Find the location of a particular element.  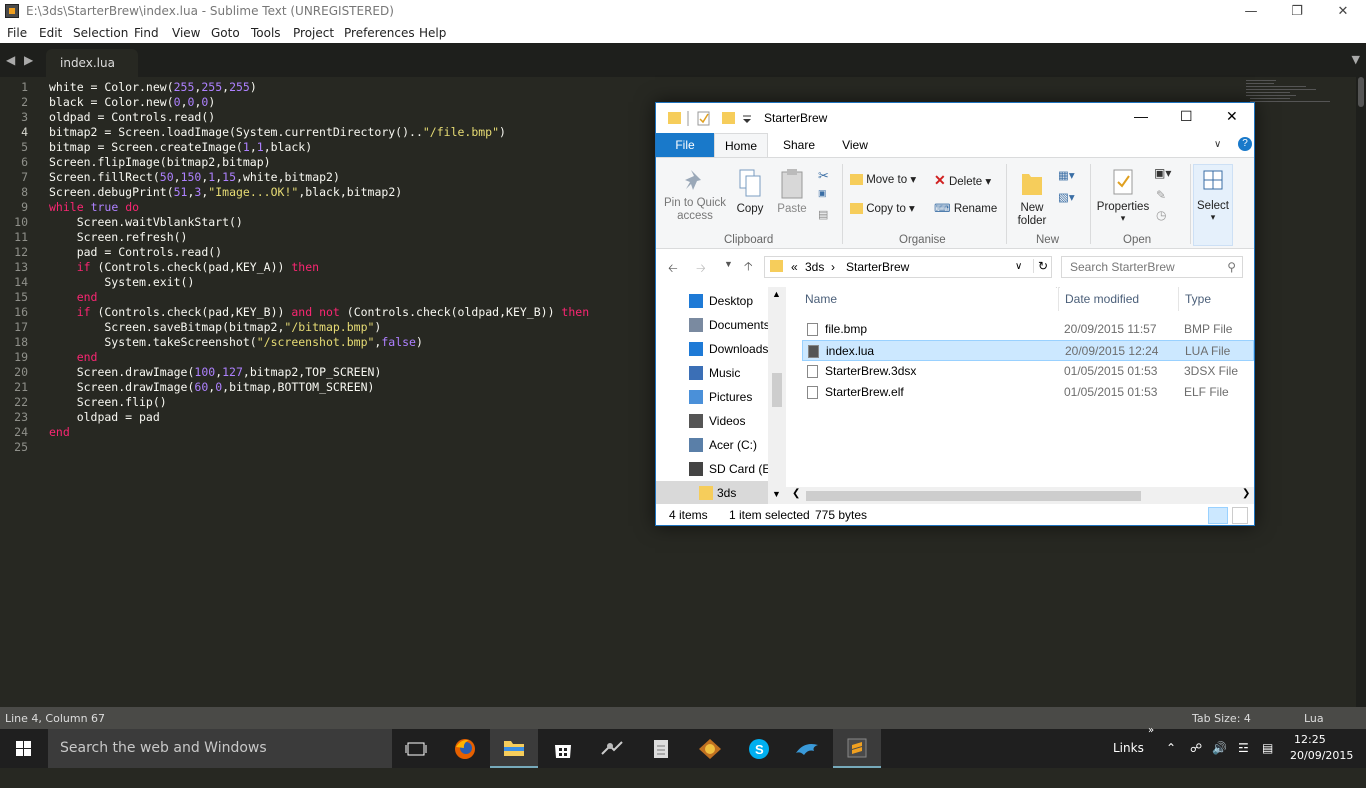

details-view-icon is located at coordinates (1218, 515).